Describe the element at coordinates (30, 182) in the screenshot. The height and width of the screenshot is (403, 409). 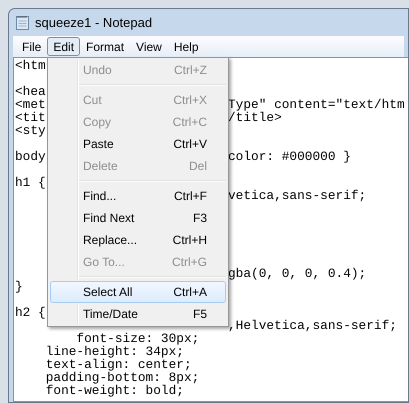
I see `code-text: h1 {` at that location.